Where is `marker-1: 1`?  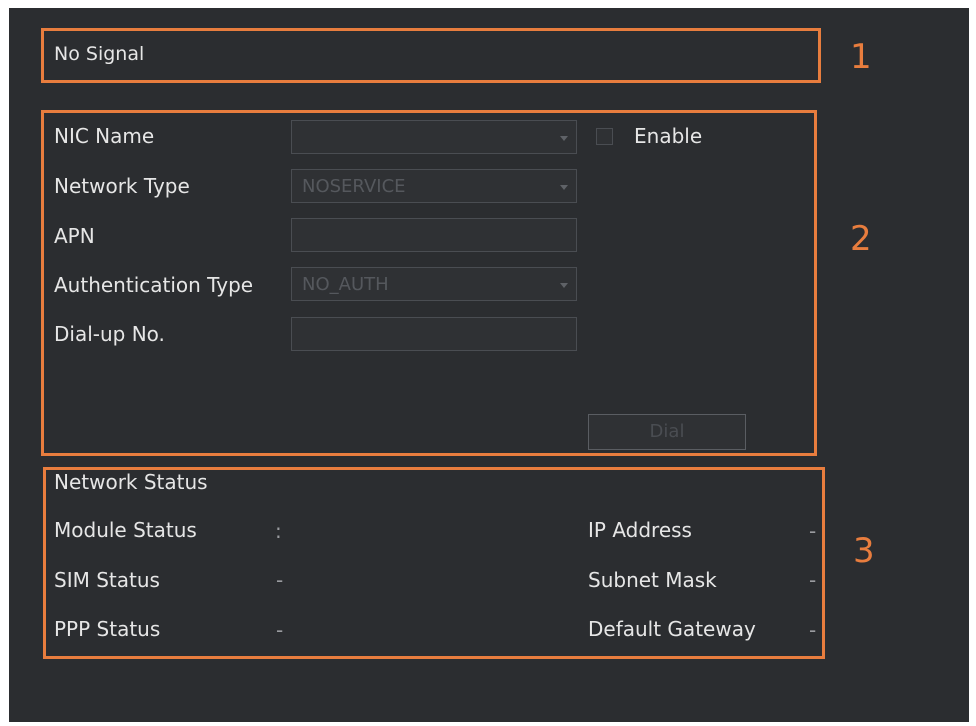 marker-1: 1 is located at coordinates (861, 57).